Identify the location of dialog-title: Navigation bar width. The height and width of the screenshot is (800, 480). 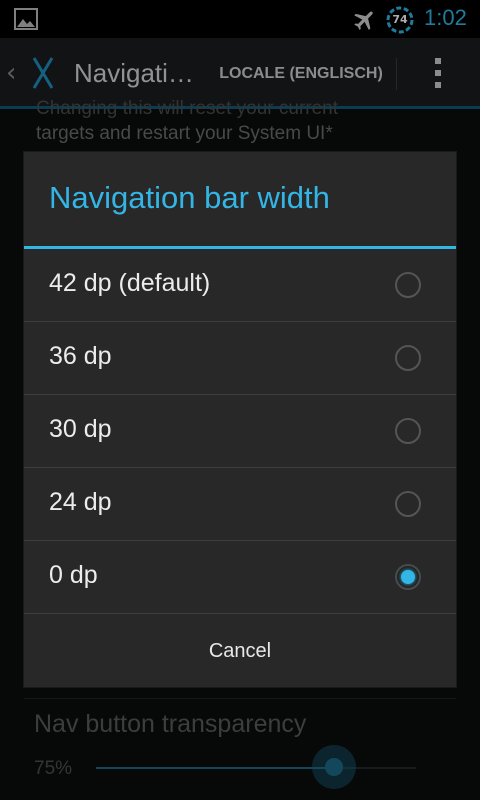
(189, 197).